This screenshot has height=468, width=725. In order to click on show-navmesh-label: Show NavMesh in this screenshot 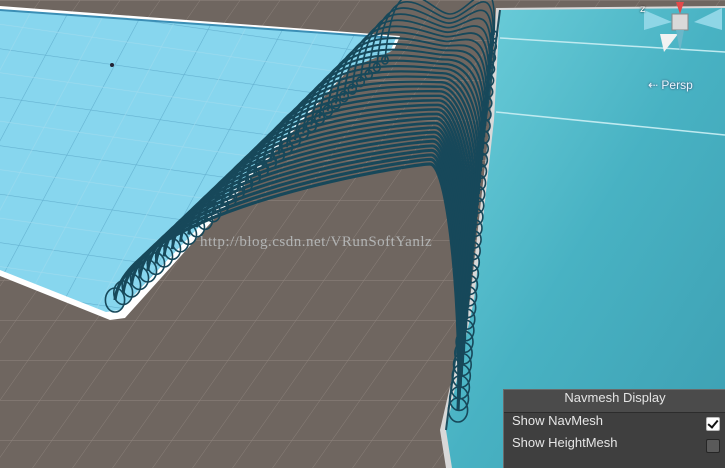, I will do `click(558, 420)`.